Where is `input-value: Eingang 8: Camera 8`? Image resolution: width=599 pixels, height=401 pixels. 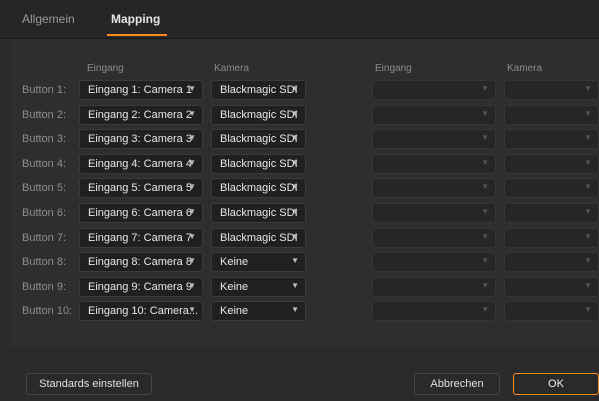 input-value: Eingang 8: Camera 8 is located at coordinates (140, 262).